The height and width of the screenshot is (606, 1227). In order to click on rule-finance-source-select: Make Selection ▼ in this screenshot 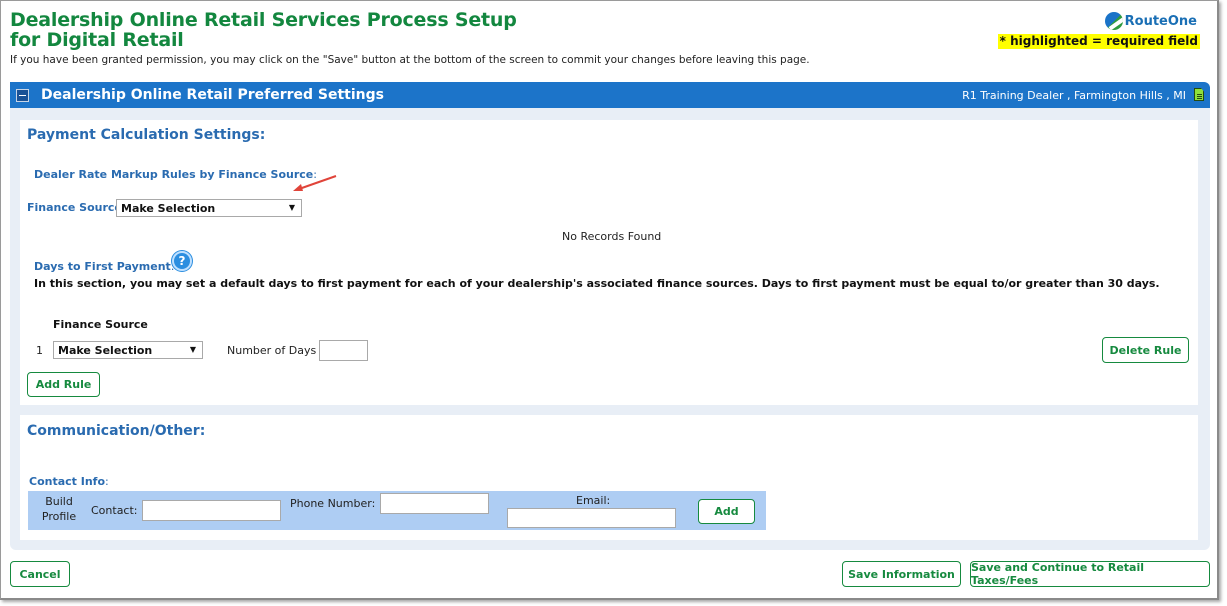, I will do `click(128, 350)`.